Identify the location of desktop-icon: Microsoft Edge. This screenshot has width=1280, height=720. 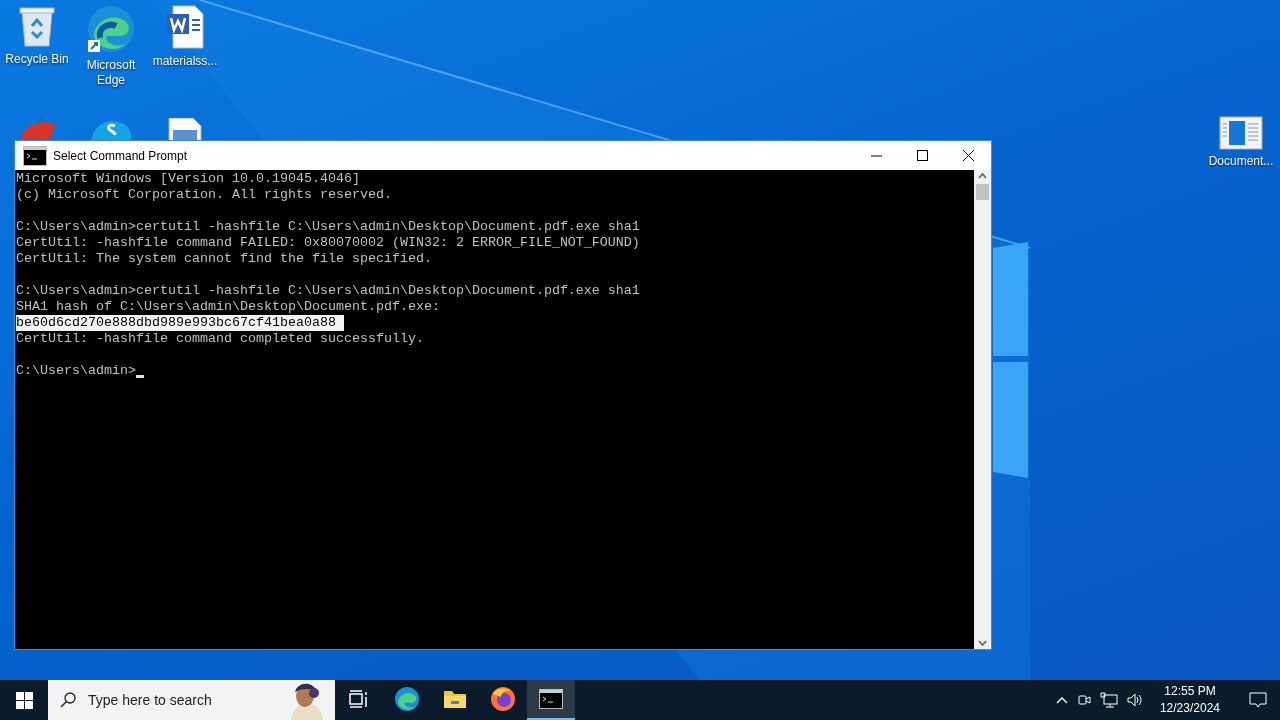
(111, 46).